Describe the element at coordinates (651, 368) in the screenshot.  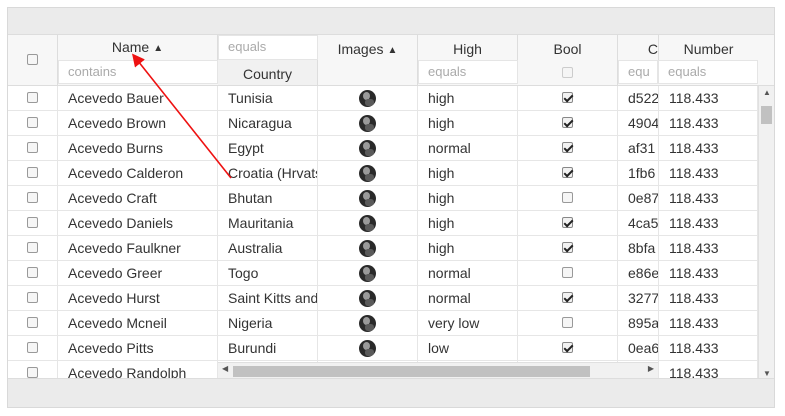
I see `scroll-right-icon: ▶` at that location.